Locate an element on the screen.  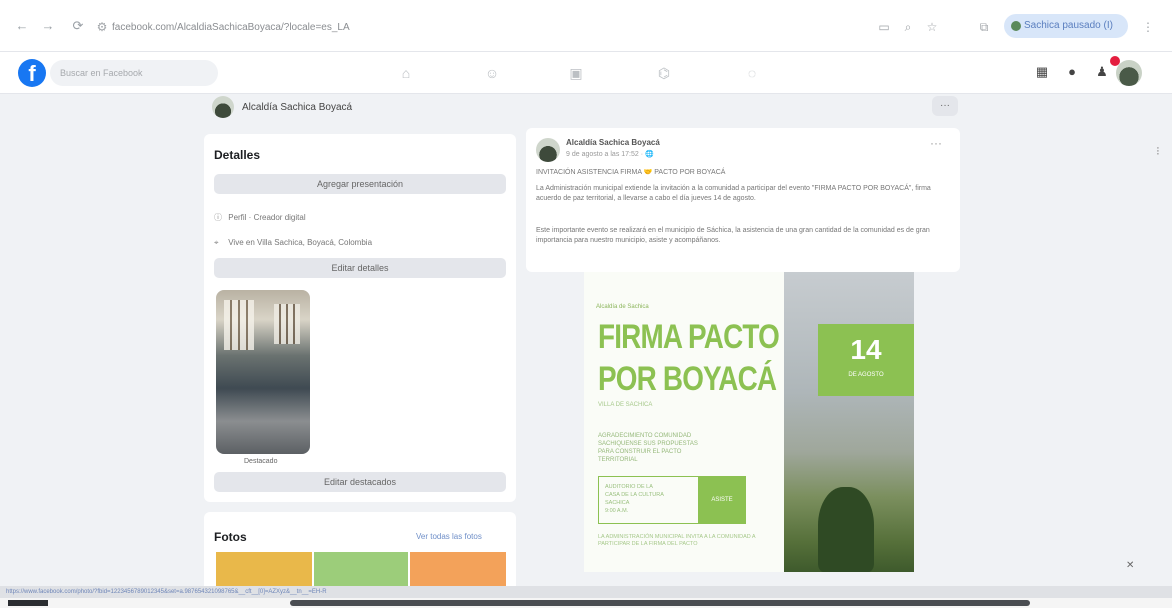
category-row: ⓘ Perfil · Creador digital is located at coordinates (260, 217).